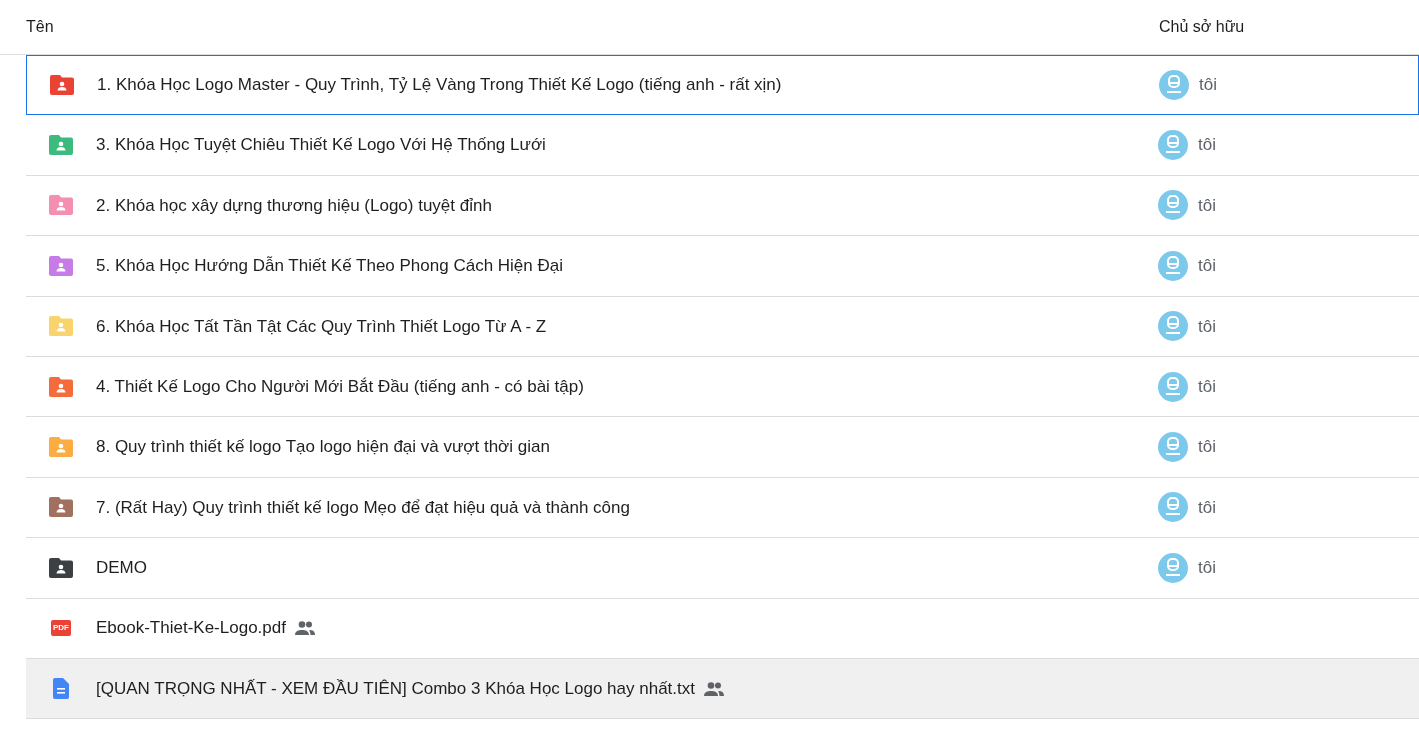  I want to click on file-name: 8. Quy trình thiết kế logo Tạo logo hiện đại và vượt thời gian, so click(323, 447).